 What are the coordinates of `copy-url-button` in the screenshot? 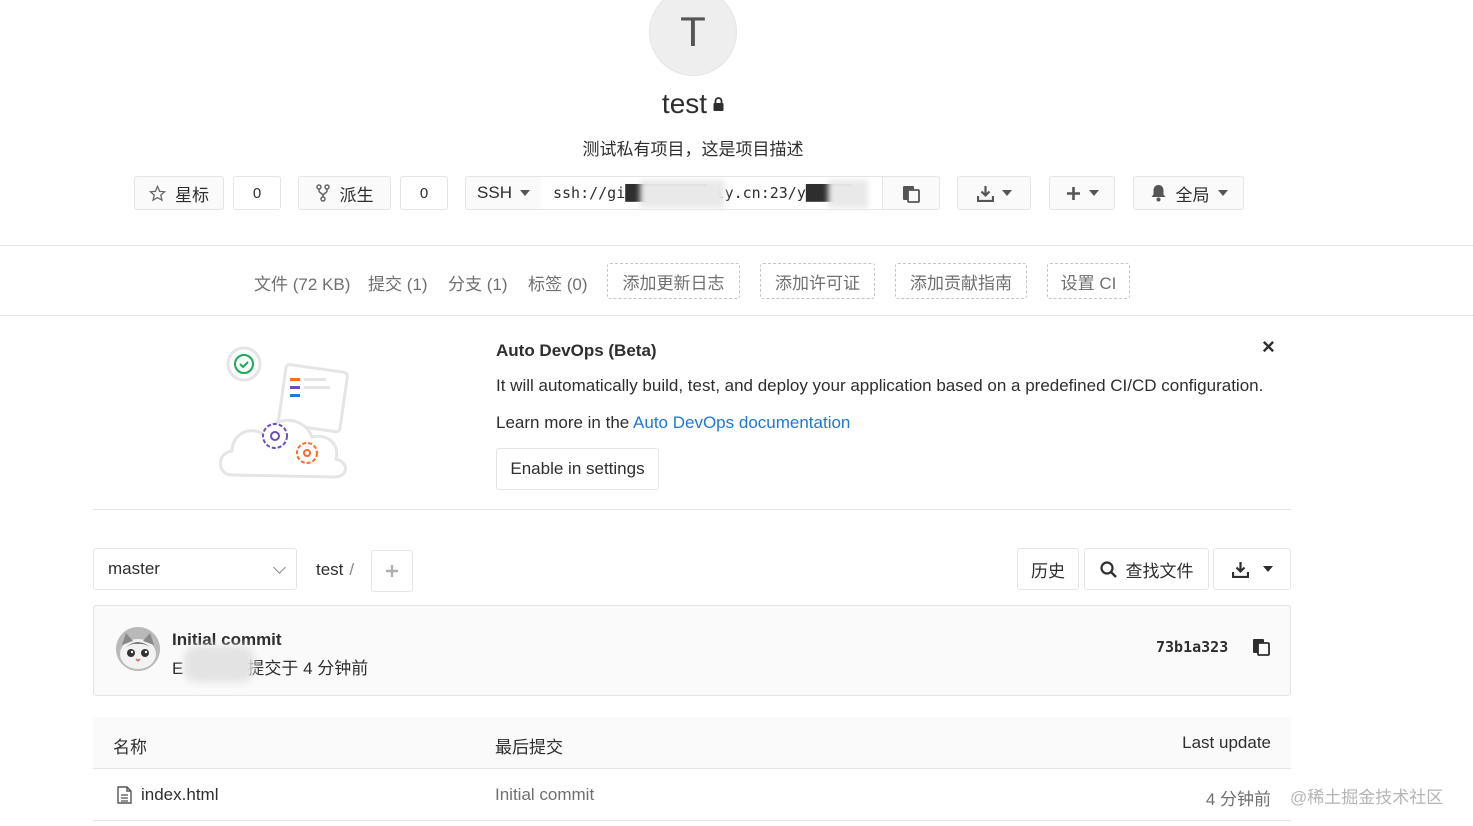 It's located at (911, 193).